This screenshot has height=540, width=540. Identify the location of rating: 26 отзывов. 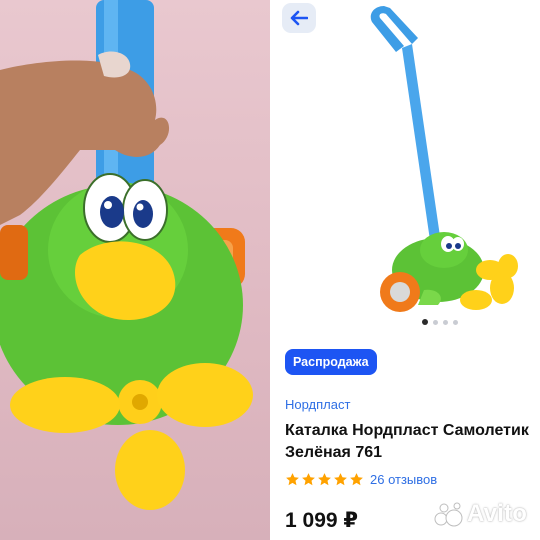
(361, 479).